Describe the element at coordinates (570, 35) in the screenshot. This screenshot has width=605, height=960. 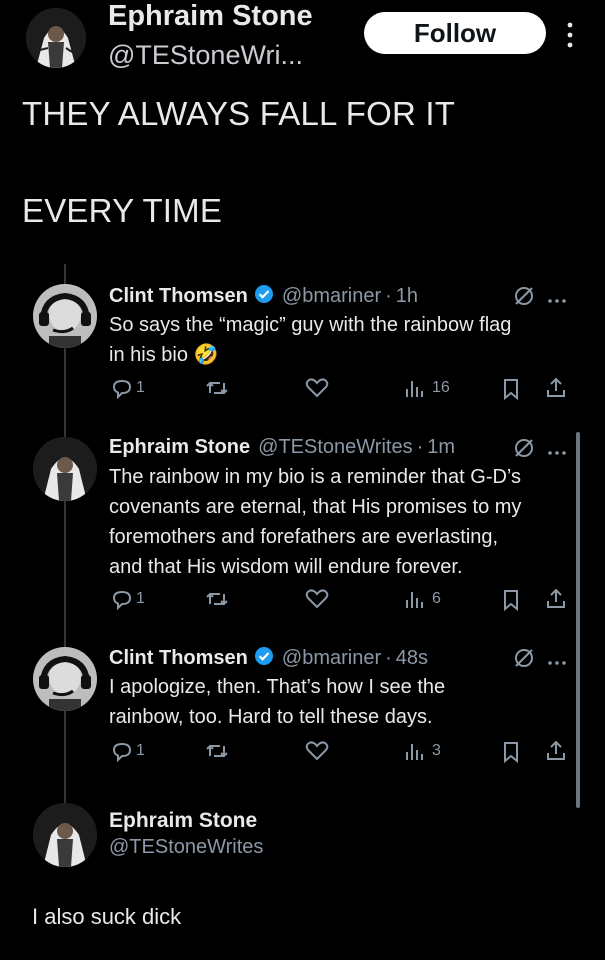
I see `vertical-dots-icon` at that location.